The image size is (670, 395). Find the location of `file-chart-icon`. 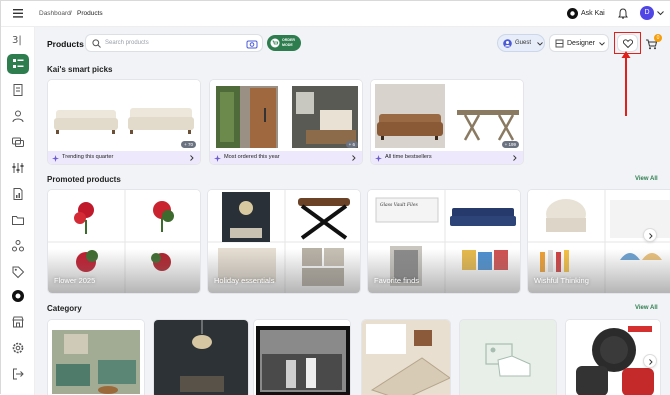

file-chart-icon is located at coordinates (18, 194).